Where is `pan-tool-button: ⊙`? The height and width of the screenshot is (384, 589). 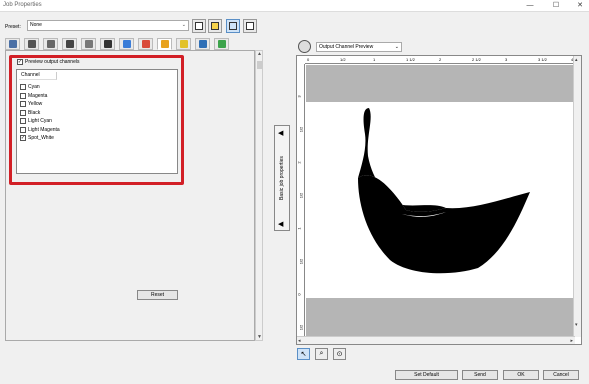
pan-tool-button: ⊙ is located at coordinates (339, 354).